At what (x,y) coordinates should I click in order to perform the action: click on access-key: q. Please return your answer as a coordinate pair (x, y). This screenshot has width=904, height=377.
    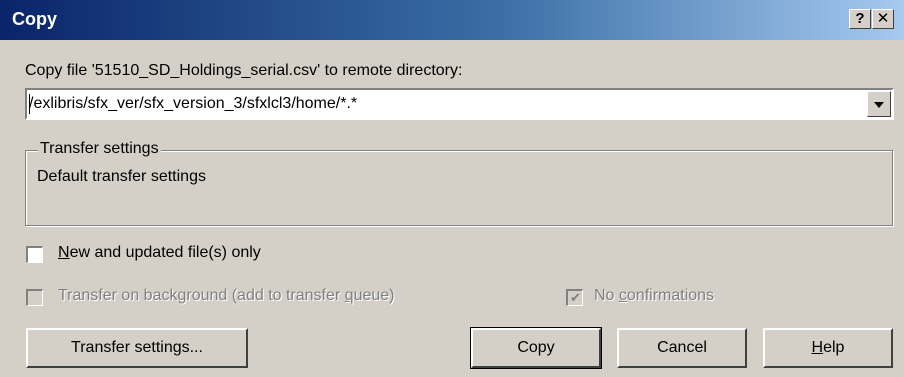
    Looking at the image, I should click on (349, 295).